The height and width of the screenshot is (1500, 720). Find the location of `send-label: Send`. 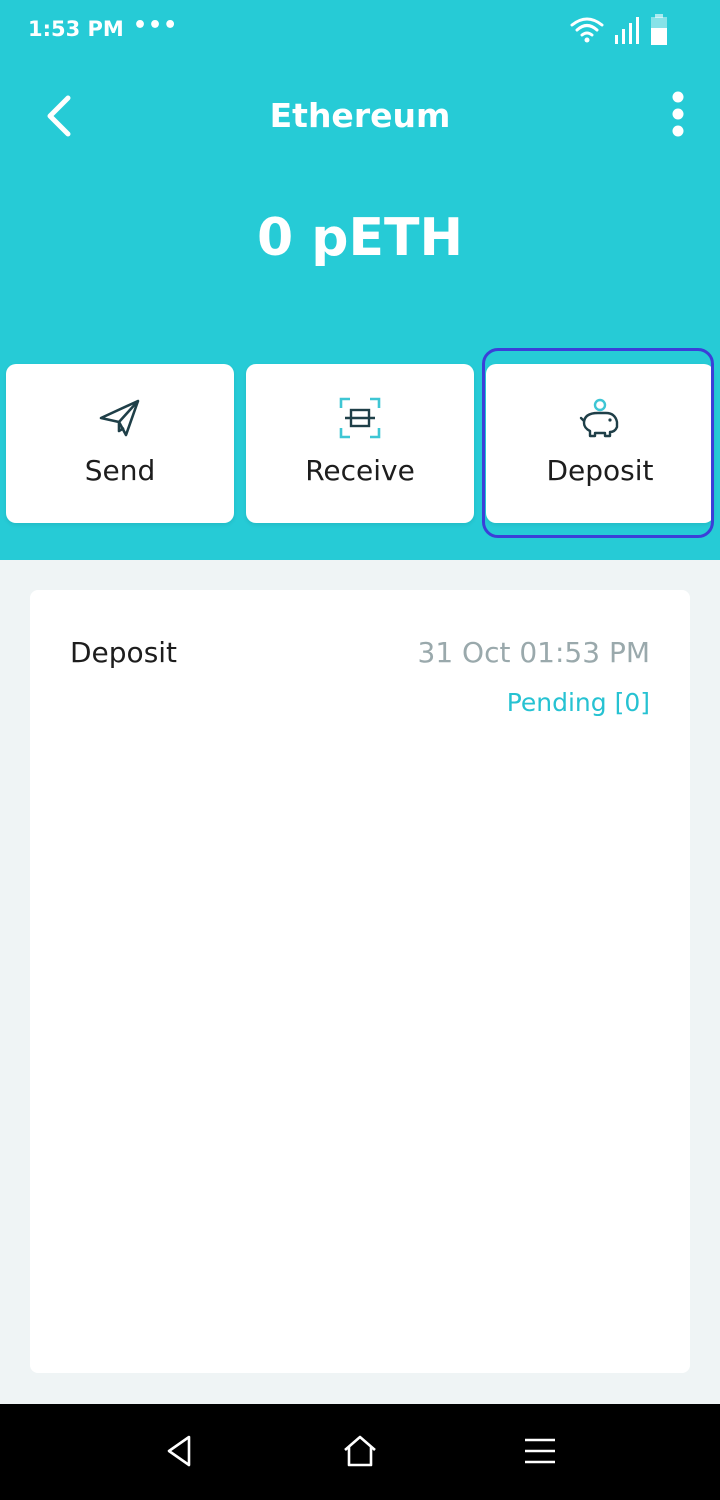

send-label: Send is located at coordinates (120, 470).